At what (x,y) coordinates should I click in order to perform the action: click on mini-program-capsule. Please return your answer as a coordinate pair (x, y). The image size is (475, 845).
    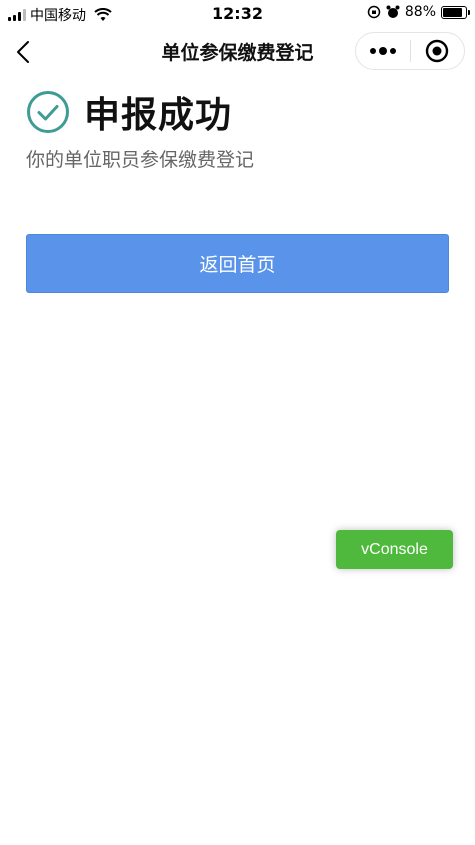
    Looking at the image, I should click on (410, 51).